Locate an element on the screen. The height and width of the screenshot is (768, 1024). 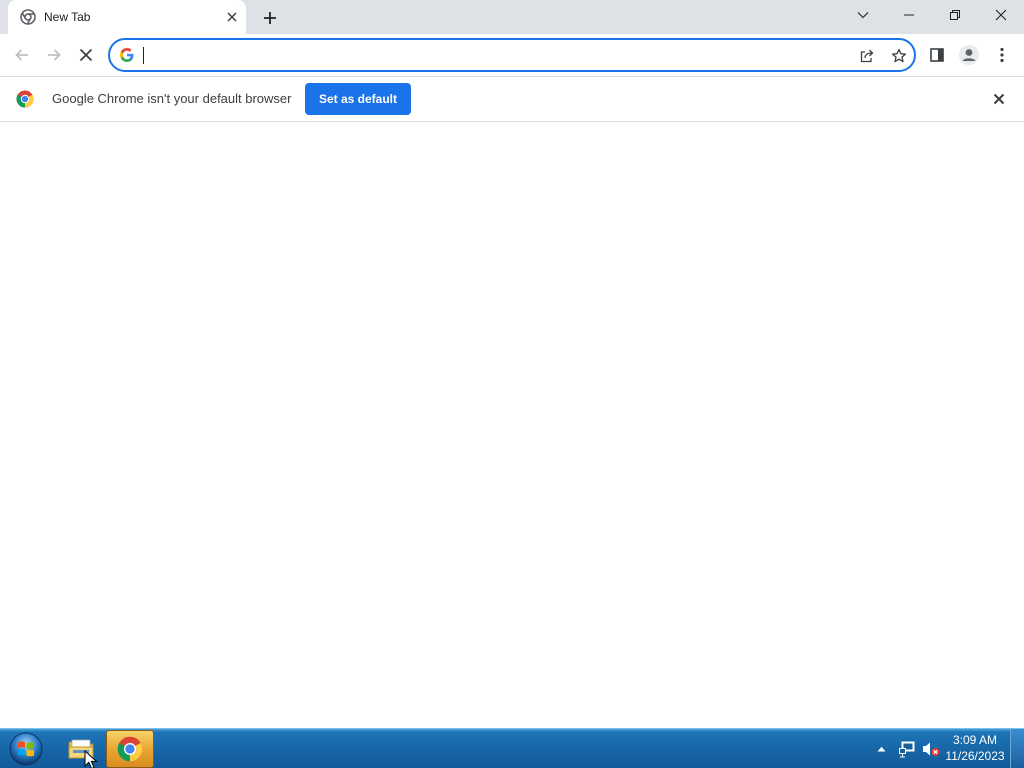
clock-date: 11/26/2023 is located at coordinates (975, 756).